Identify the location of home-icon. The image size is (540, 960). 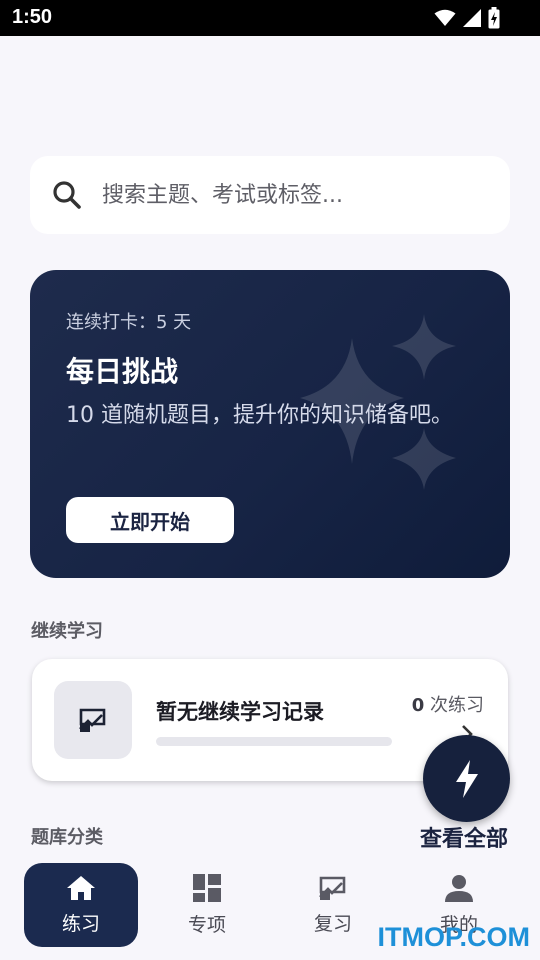
(81, 887).